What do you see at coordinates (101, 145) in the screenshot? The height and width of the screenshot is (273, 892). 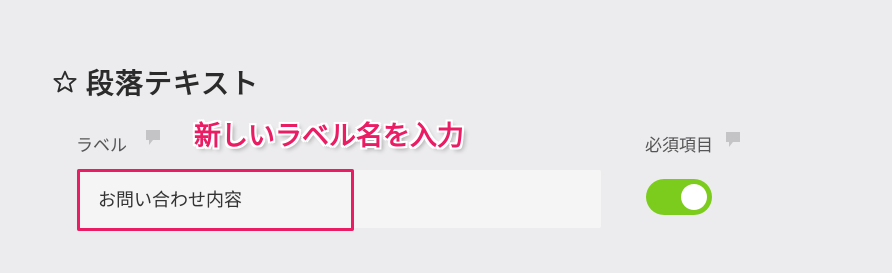 I see `label-field-label-text: ラベル` at bounding box center [101, 145].